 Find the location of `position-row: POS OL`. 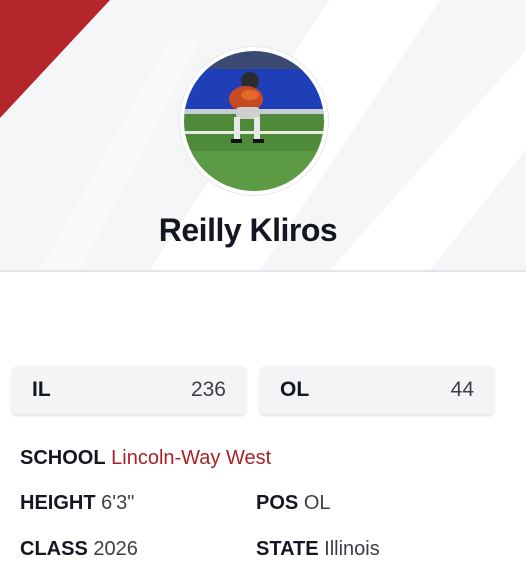

position-row: POS OL is located at coordinates (293, 503).